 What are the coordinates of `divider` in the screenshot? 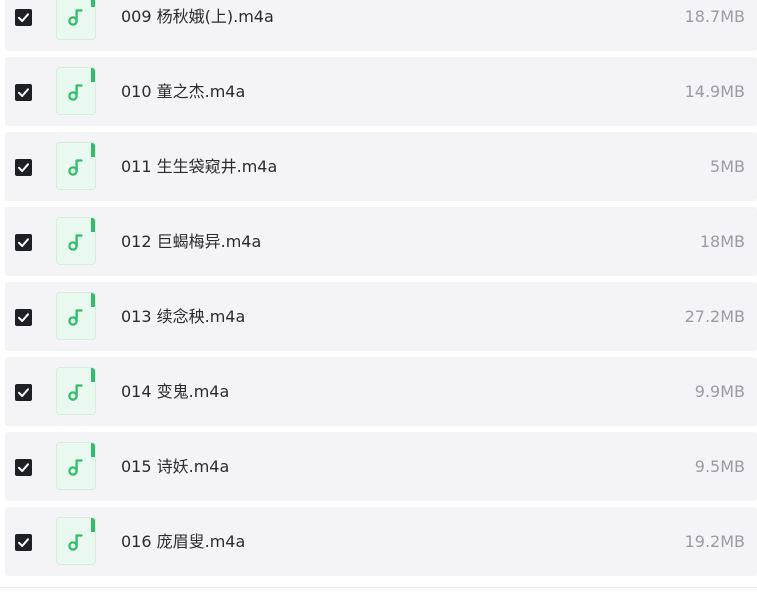 It's located at (378, 587).